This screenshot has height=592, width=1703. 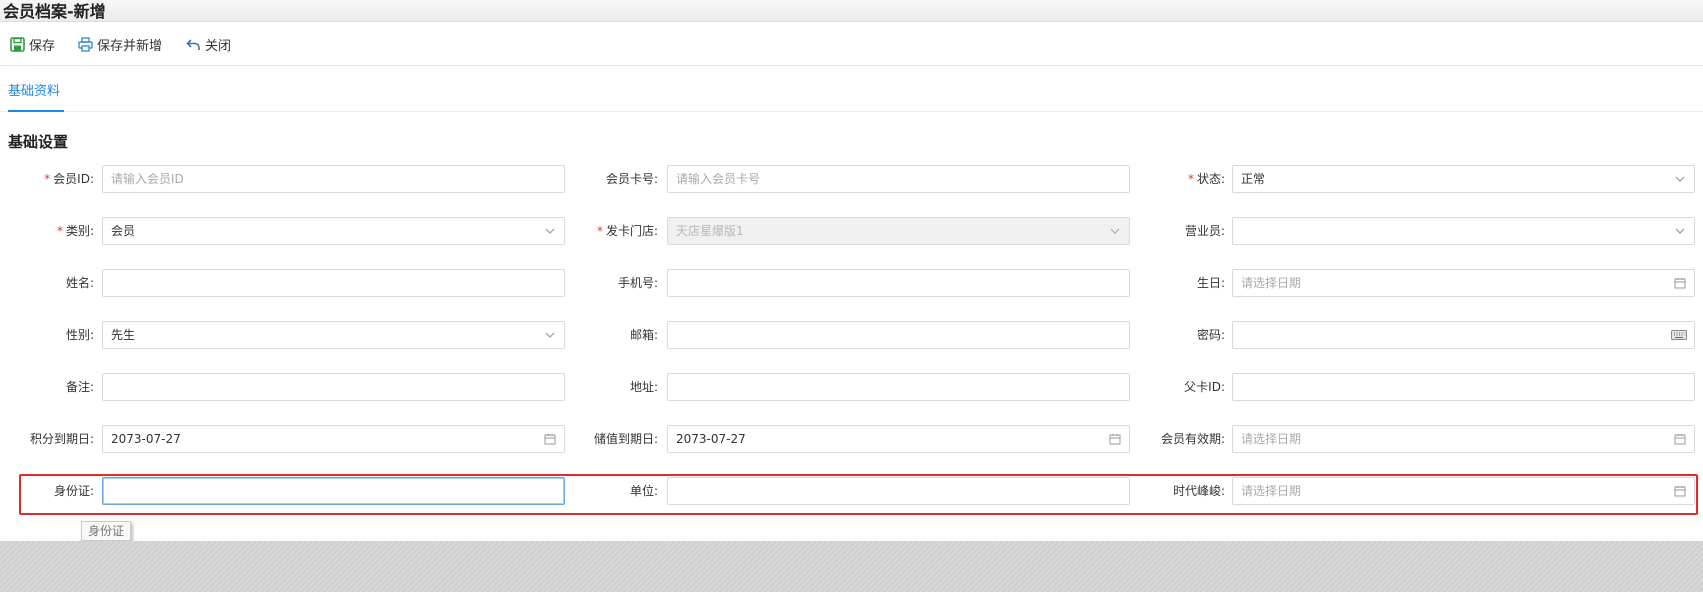 I want to click on section-title: 基础设置, so click(x=38, y=142).